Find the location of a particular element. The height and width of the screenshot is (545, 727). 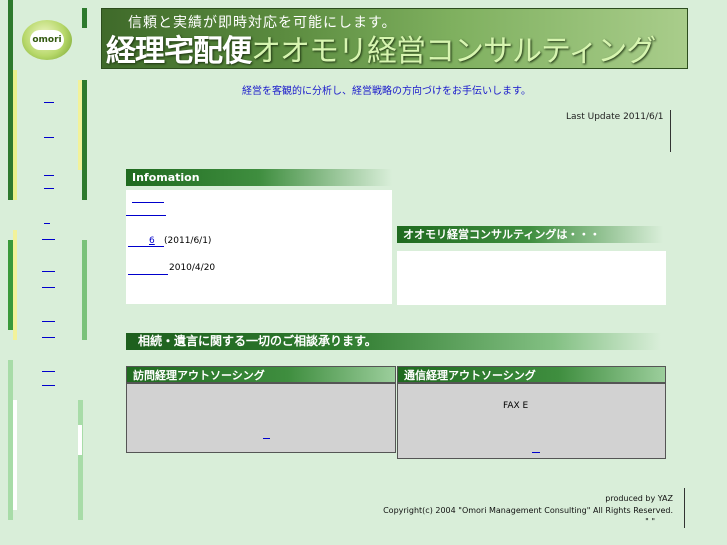

fax-label: FAX E is located at coordinates (516, 406).